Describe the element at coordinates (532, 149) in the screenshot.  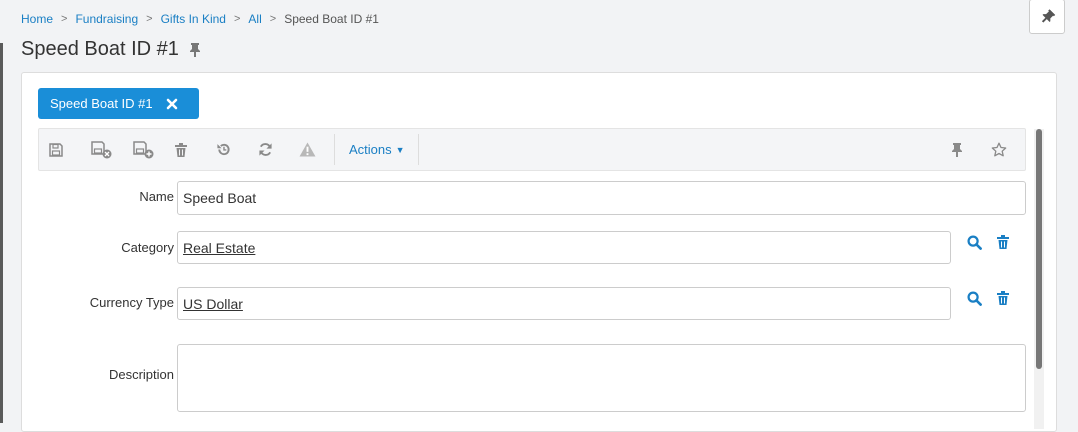
I see `record-toolbar: Actions ▼` at that location.